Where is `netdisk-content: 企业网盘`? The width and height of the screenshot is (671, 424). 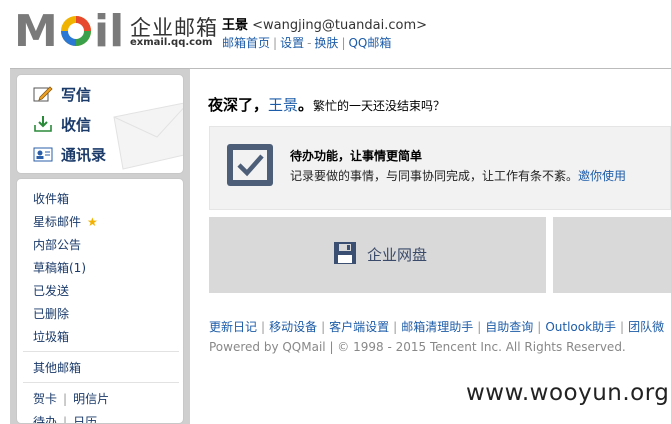 netdisk-content: 企业网盘 is located at coordinates (380, 254).